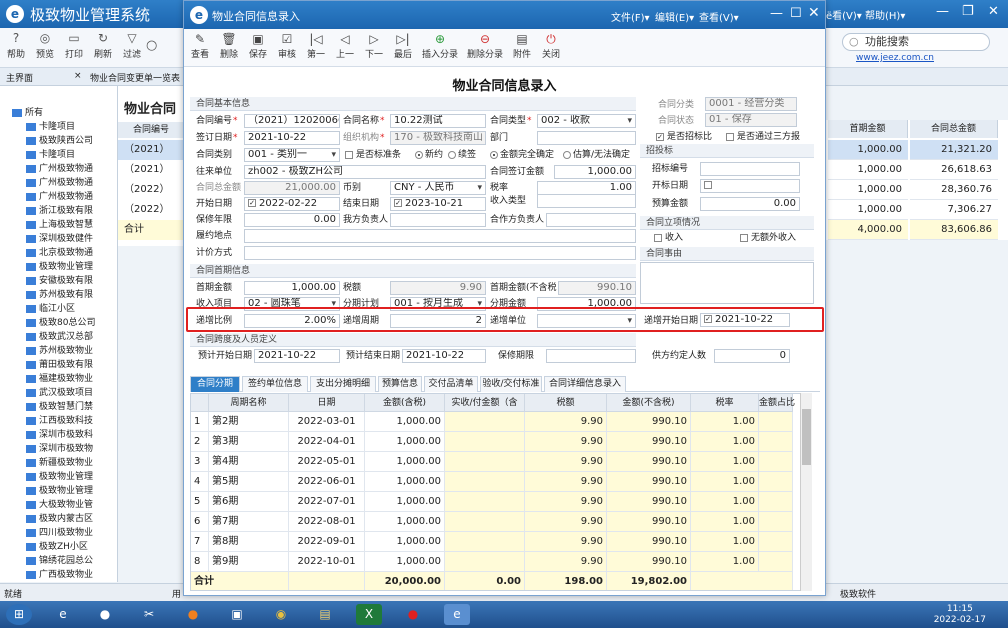  What do you see at coordinates (59, 365) in the screenshot?
I see `tree-item: 莆田极致有限` at bounding box center [59, 365].